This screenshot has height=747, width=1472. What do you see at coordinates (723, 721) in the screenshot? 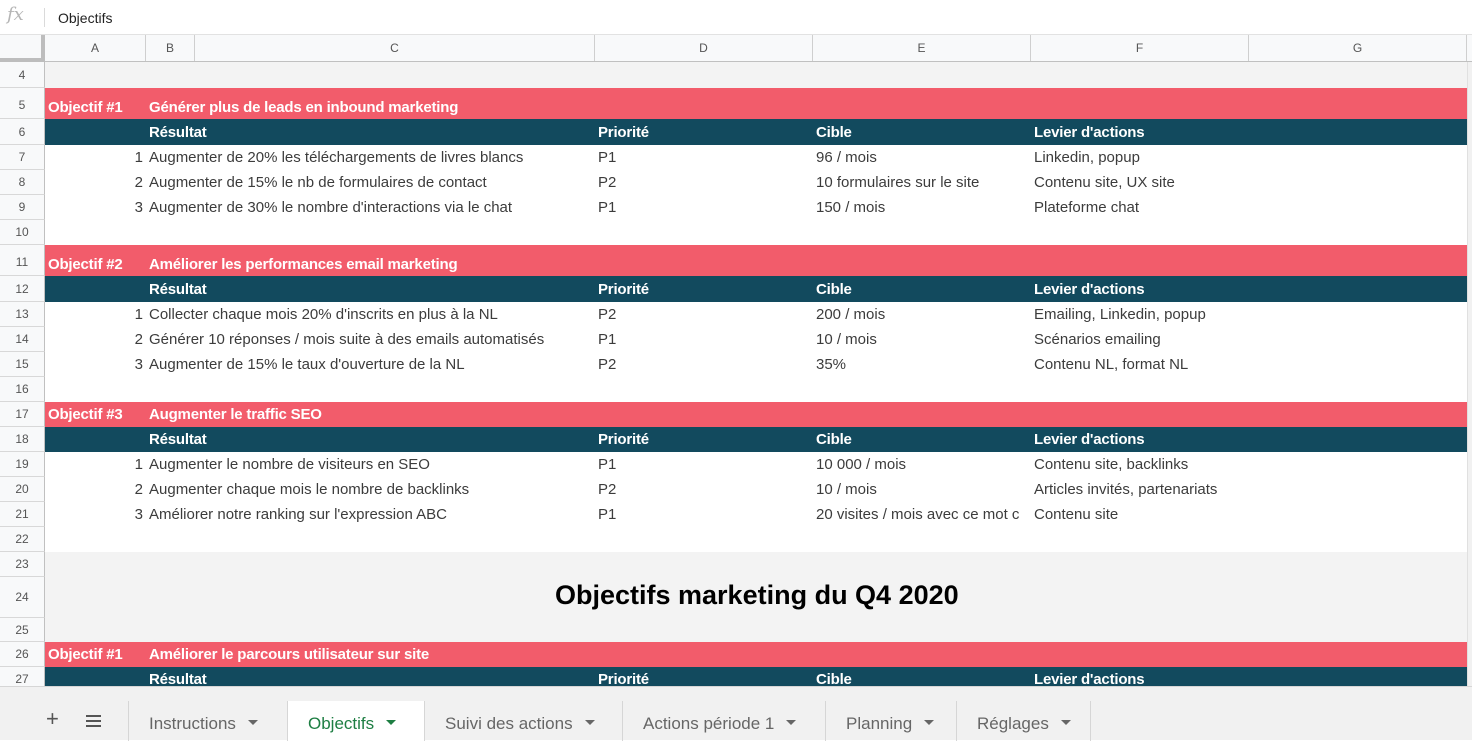
I see `tab-actions-periode-1: Actions période 1` at bounding box center [723, 721].